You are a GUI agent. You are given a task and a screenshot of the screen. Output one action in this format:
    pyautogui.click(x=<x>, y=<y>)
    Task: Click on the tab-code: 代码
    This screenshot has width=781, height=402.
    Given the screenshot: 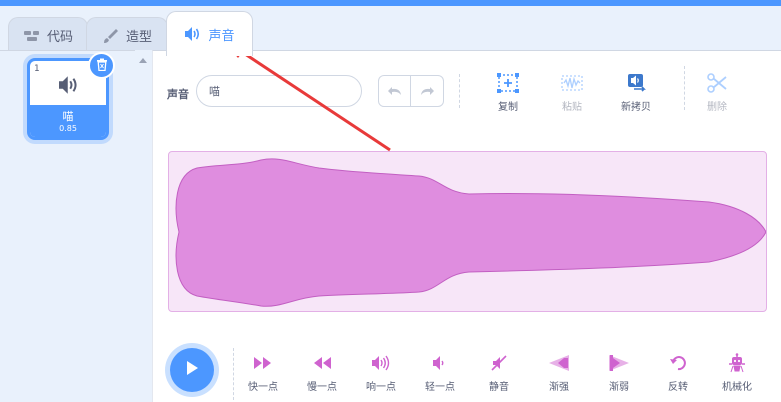 What is the action you would take?
    pyautogui.click(x=48, y=35)
    